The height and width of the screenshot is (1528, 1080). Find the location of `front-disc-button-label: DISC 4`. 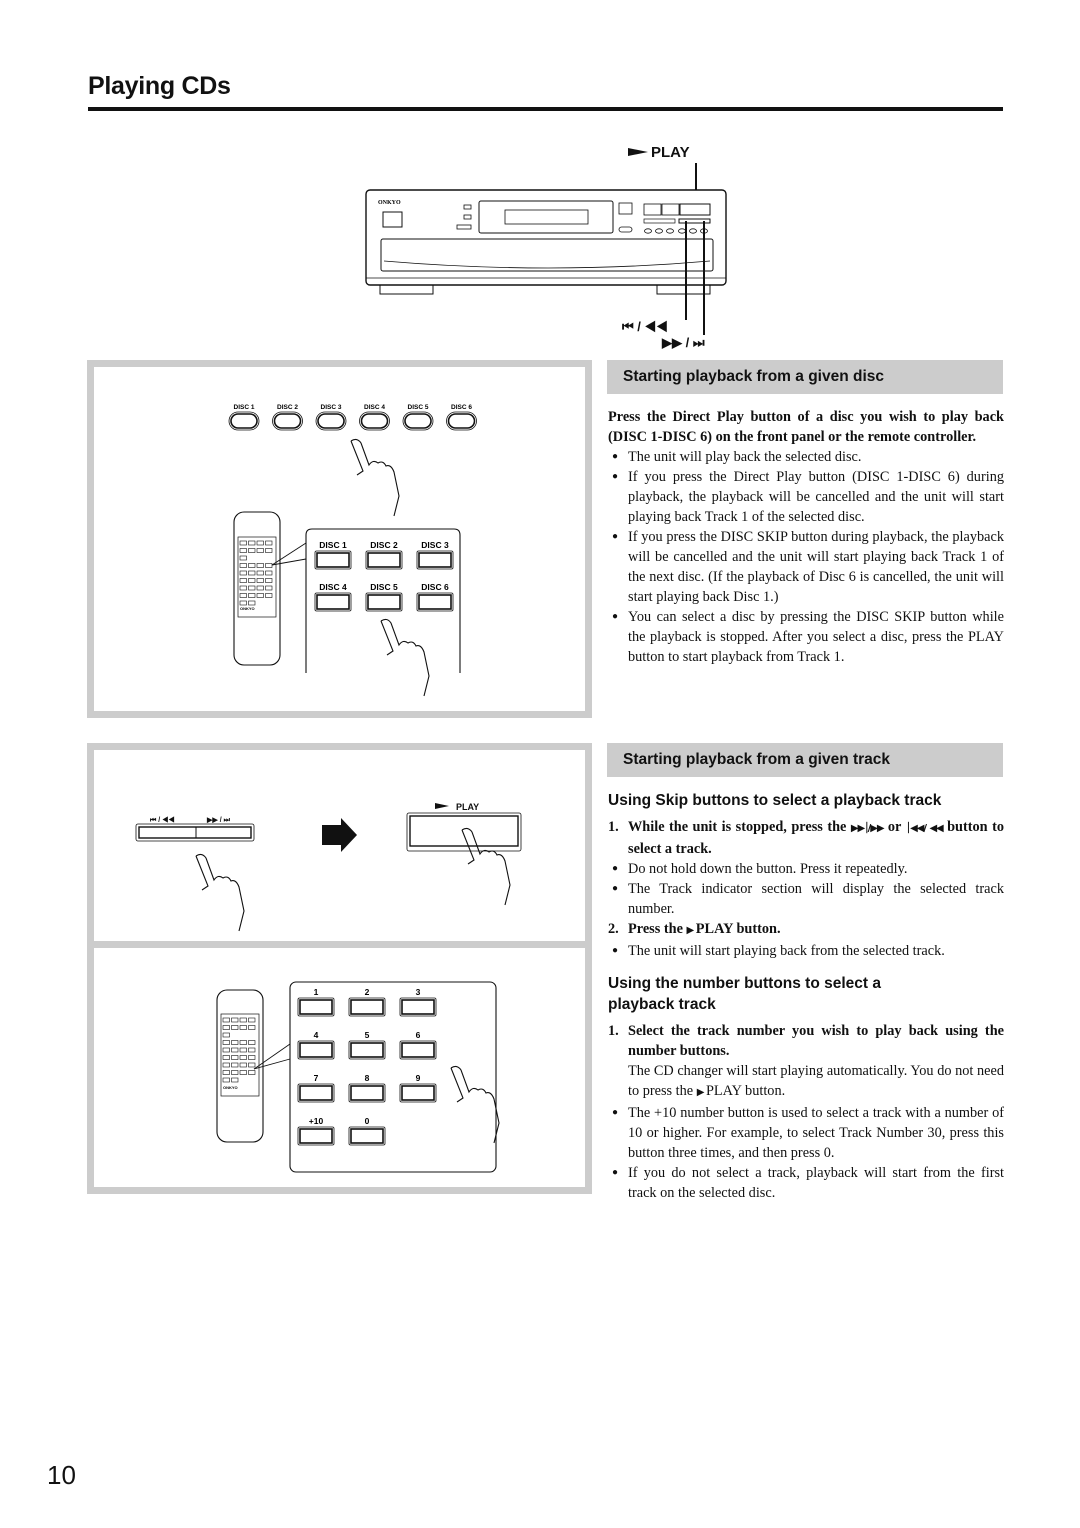

front-disc-button-label: DISC 4 is located at coordinates (374, 407).